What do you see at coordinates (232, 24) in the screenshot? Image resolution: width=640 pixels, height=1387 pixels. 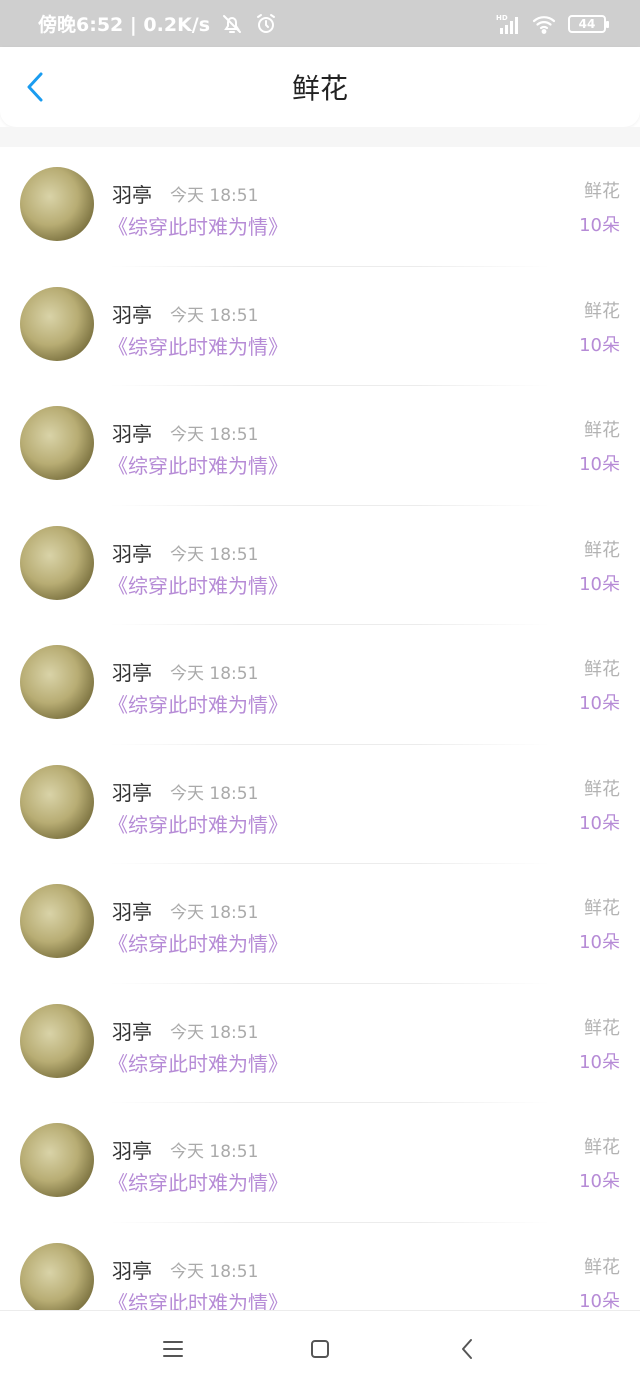 I see `bell-off-icon` at bounding box center [232, 24].